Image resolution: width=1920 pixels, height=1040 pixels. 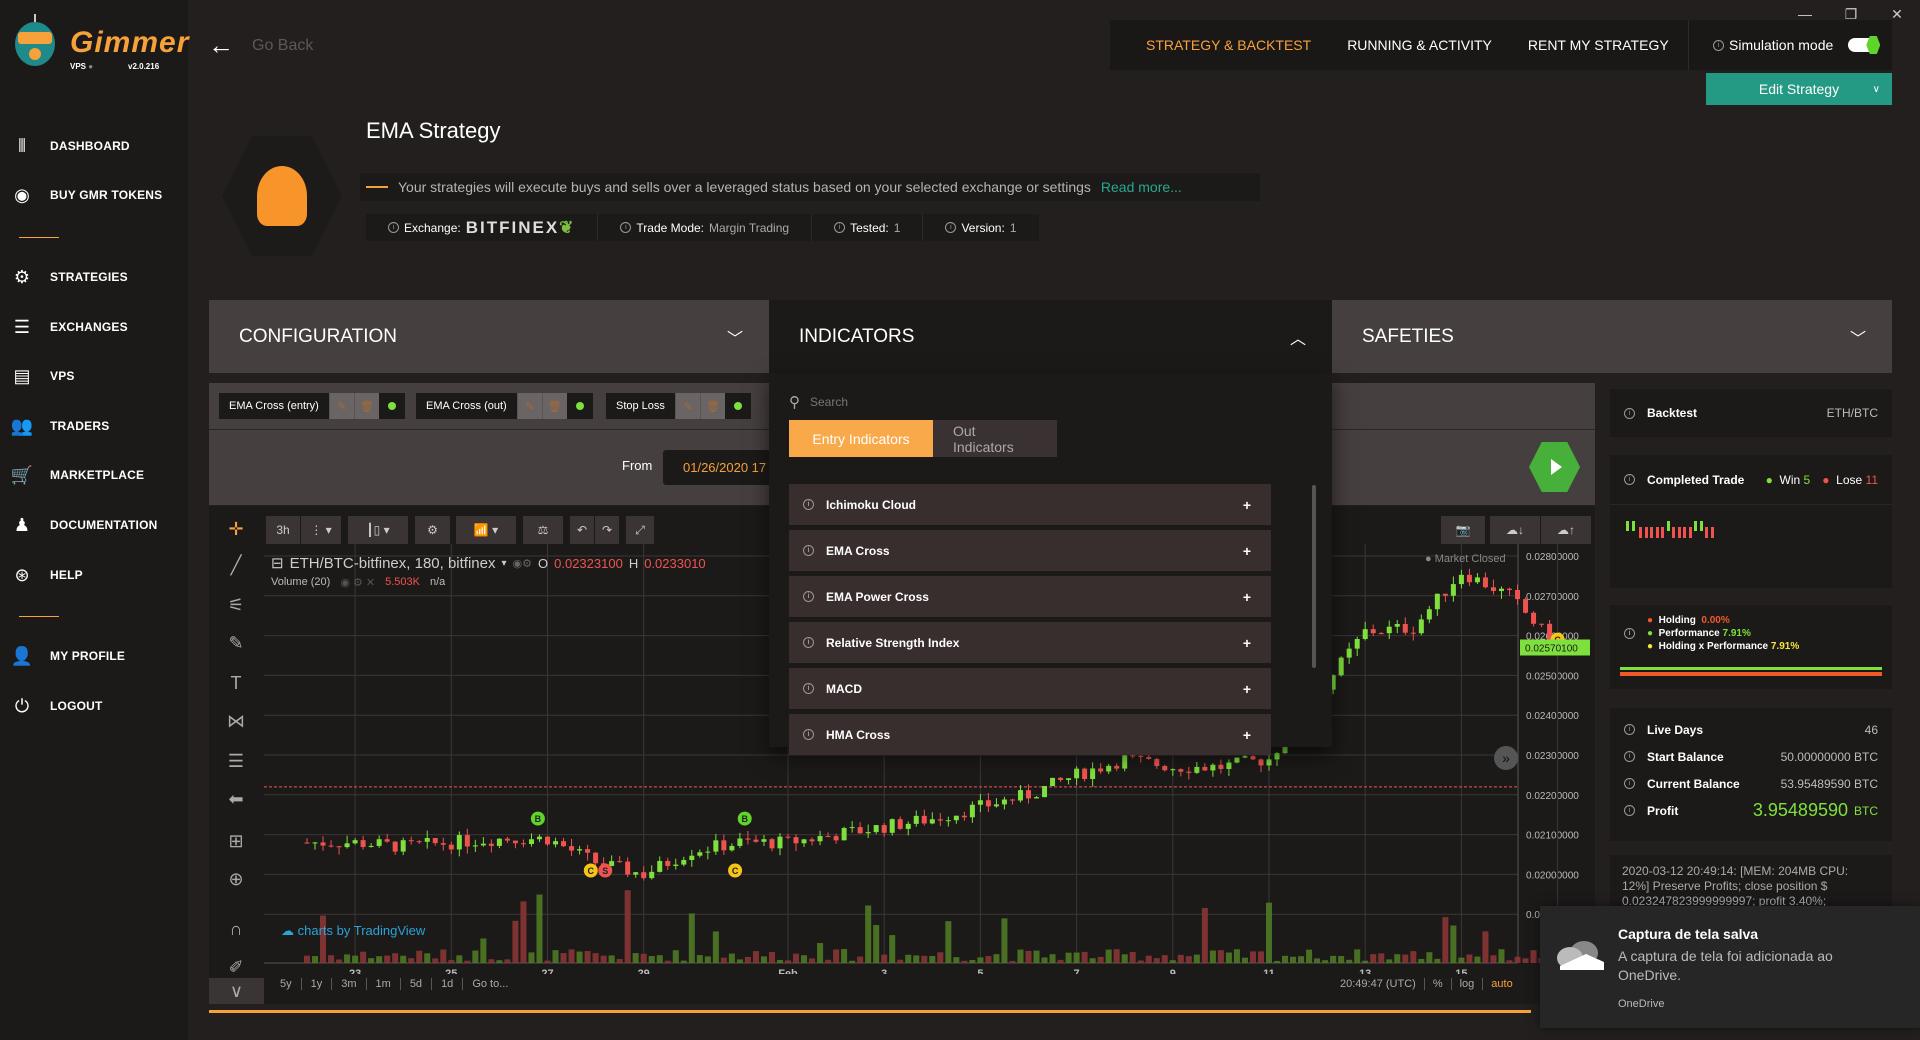 I want to click on sidebar-item-buy-gmr-tokens: ◉ BUY GMR TOKENS, so click(x=86, y=195).